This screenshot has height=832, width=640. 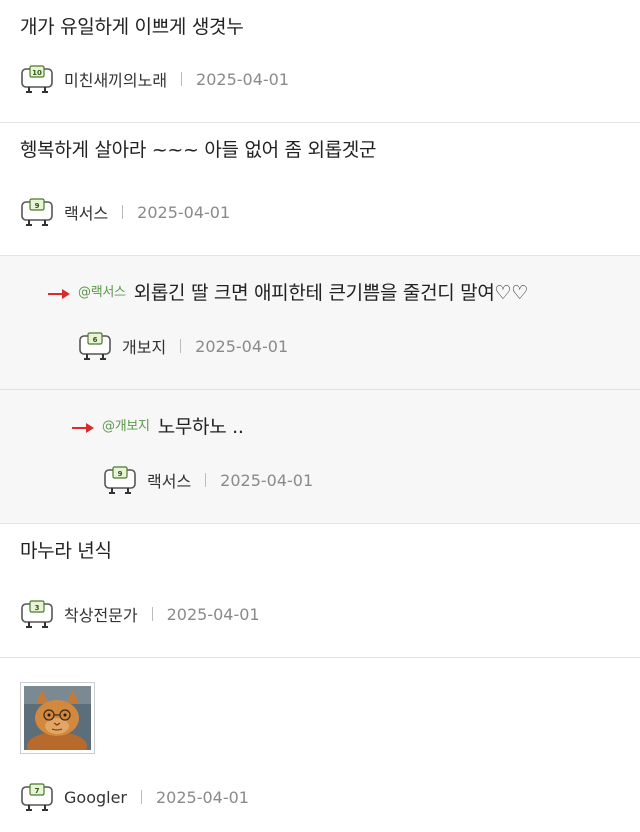 I want to click on author-name: 착상전문가, so click(x=101, y=614).